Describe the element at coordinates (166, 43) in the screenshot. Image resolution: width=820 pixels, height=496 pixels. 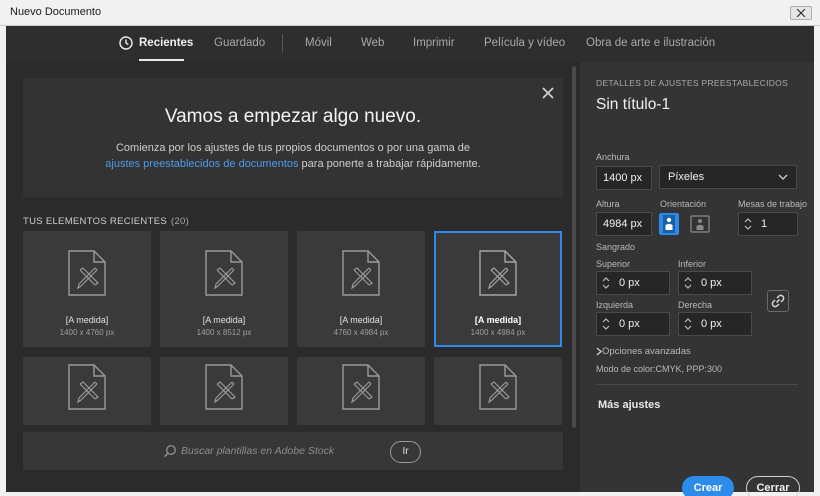
I see `tab-recientes: Recientes` at that location.